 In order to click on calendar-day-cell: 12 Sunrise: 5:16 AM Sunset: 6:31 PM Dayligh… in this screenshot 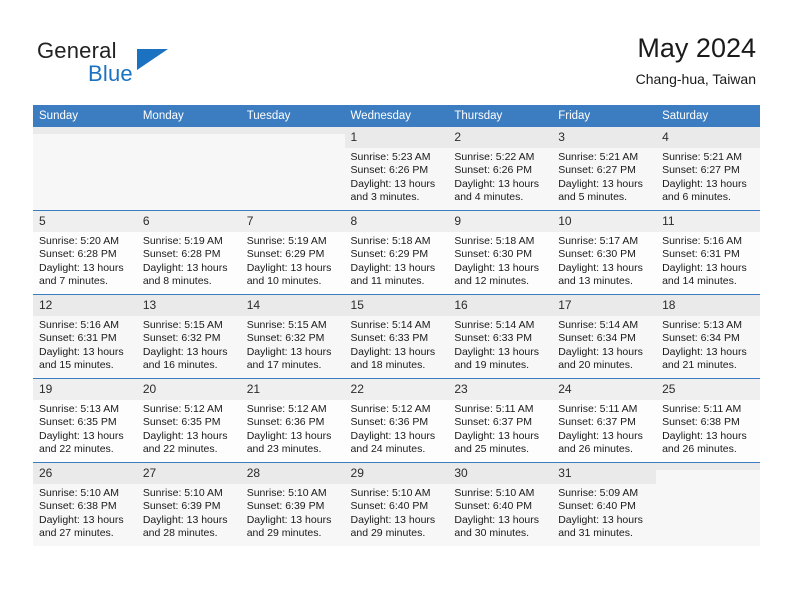, I will do `click(85, 336)`.